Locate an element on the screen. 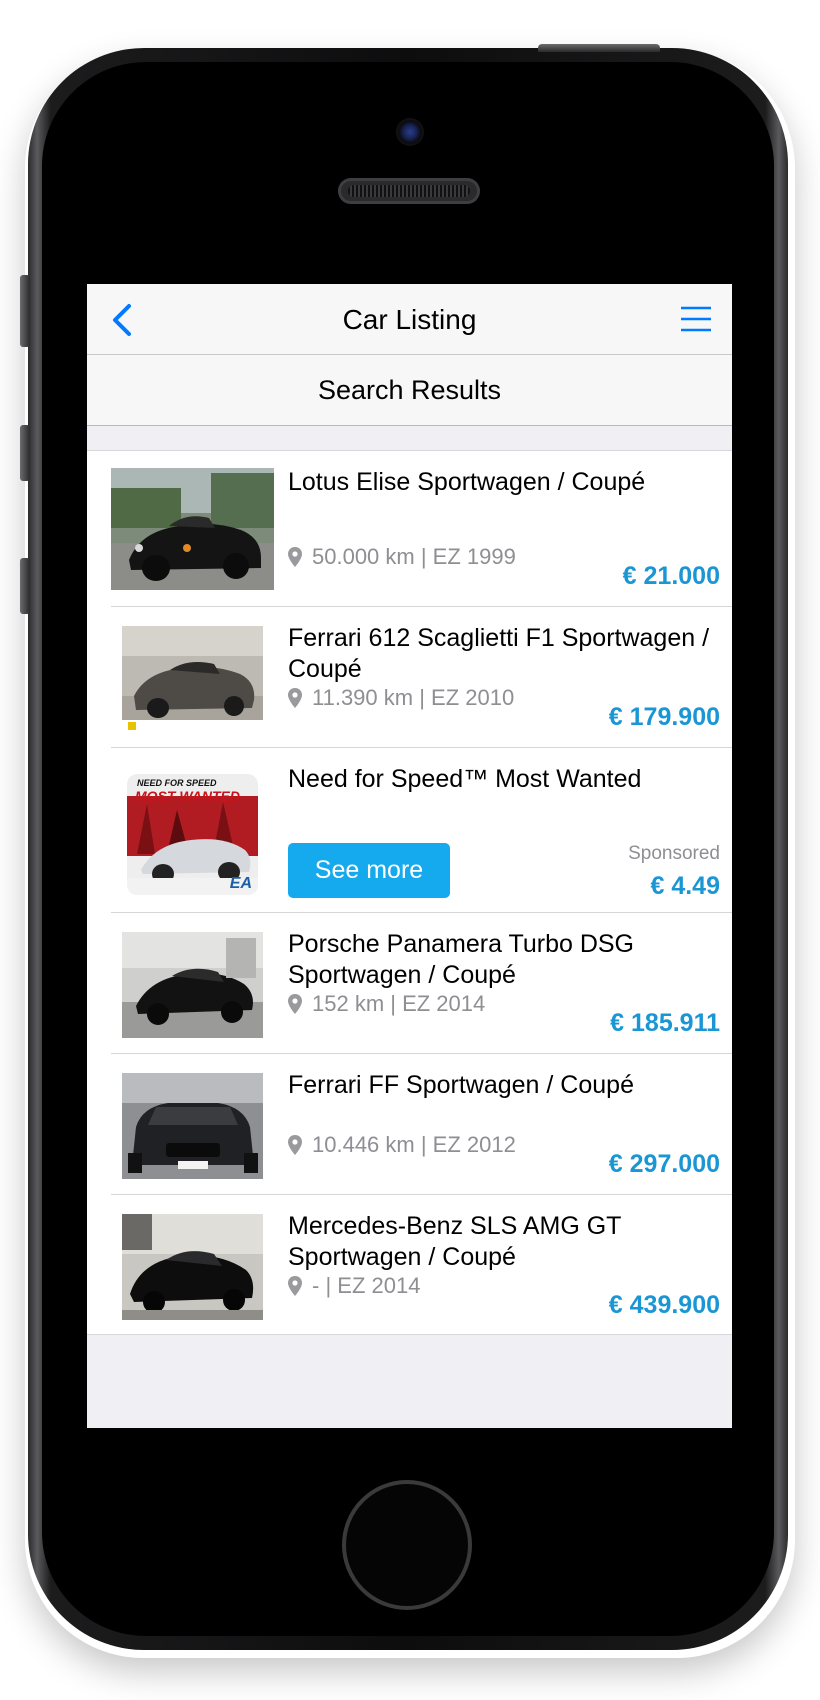  navigation-bar: Car Listing is located at coordinates (409, 319).